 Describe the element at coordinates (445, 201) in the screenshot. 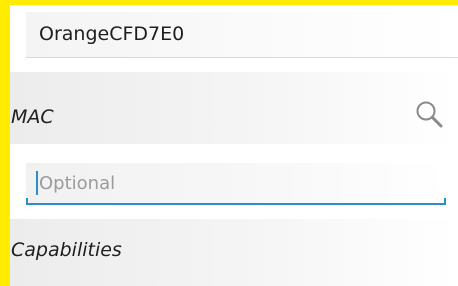

I see `input-underline-right-tick` at that location.